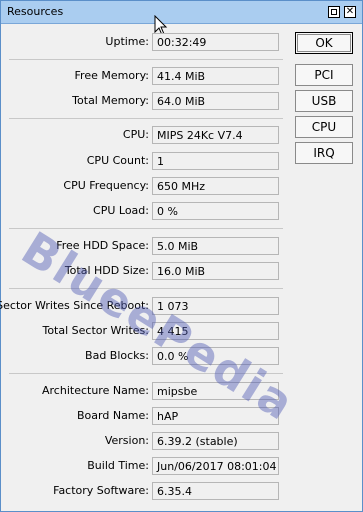  I want to click on total-memory-row: Total Memory: 64.0 MiB, so click(144, 101).